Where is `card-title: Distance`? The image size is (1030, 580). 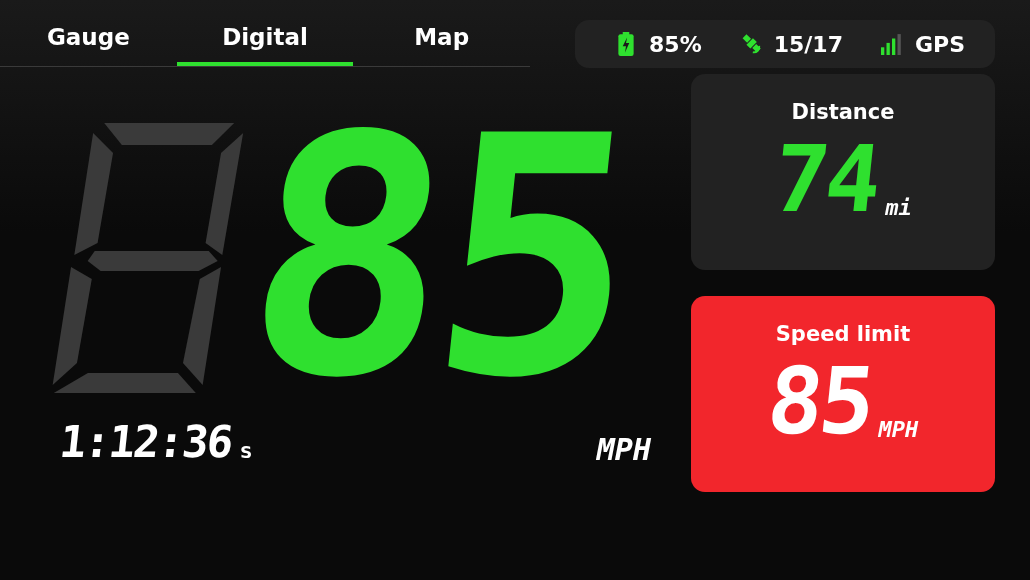 card-title: Distance is located at coordinates (843, 112).